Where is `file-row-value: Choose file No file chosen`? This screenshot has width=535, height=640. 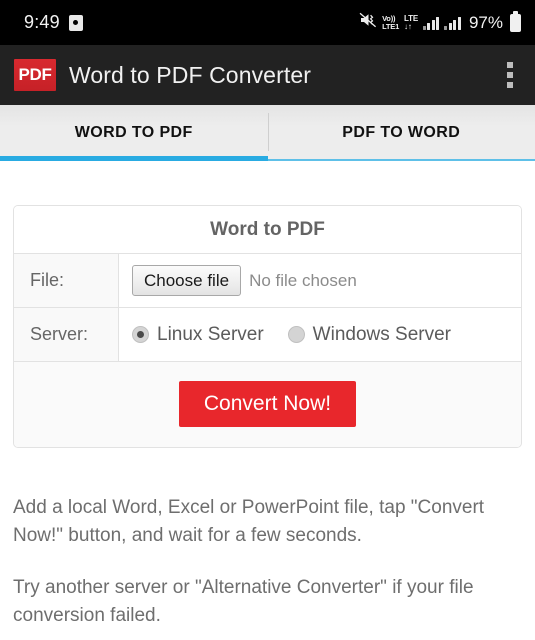
file-row-value: Choose file No file chosen is located at coordinates (320, 280).